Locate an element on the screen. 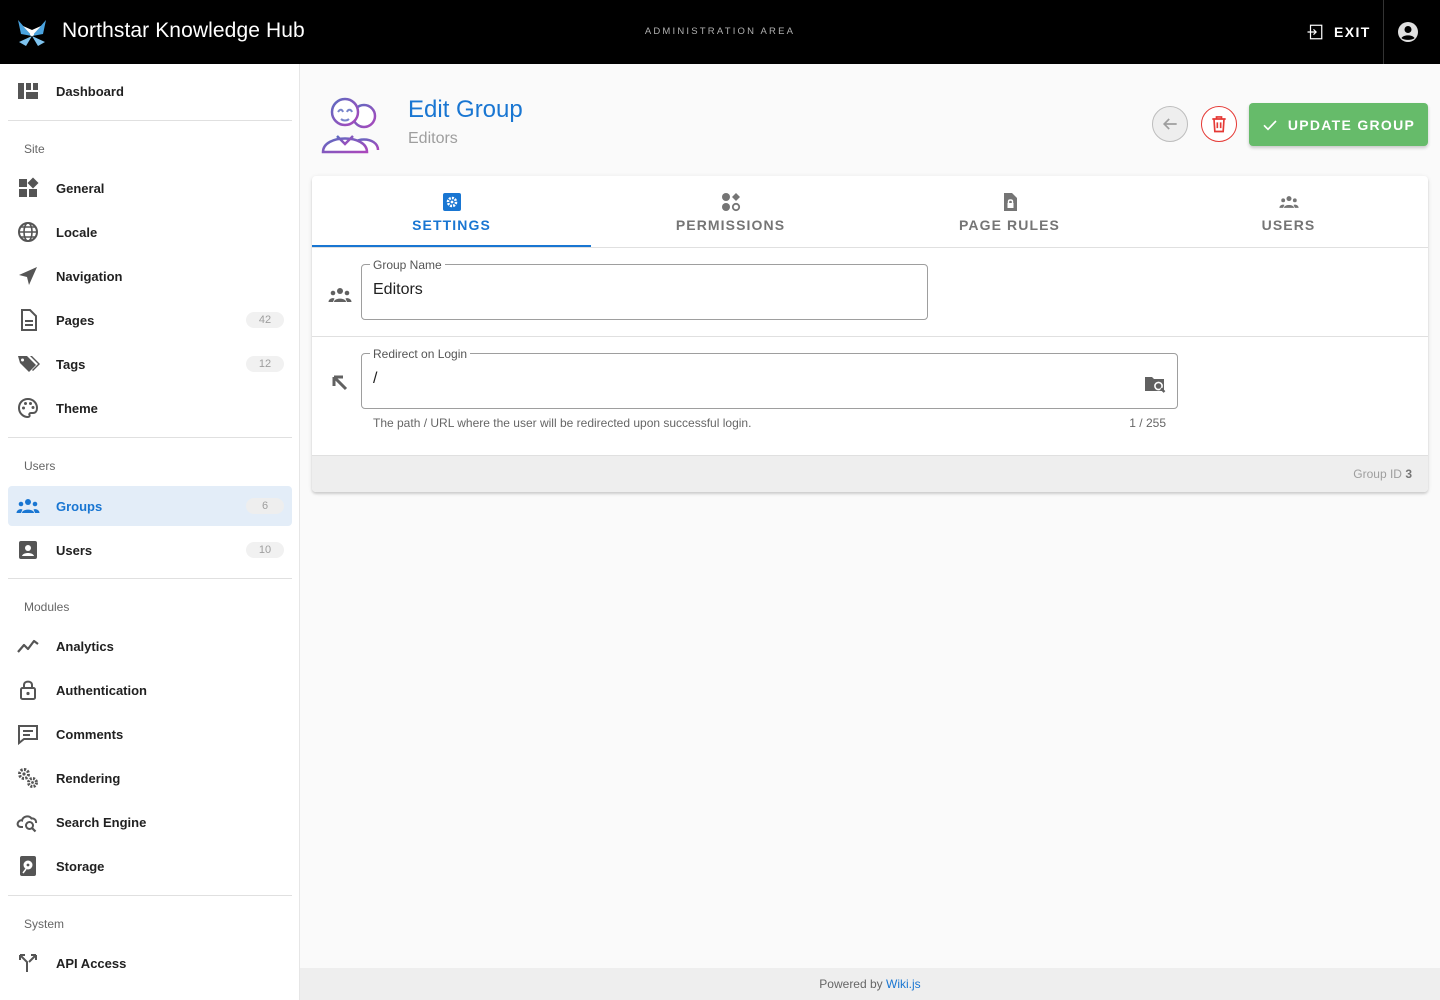 The height and width of the screenshot is (1000, 1440). group-name-field: Group Name is located at coordinates (644, 289).